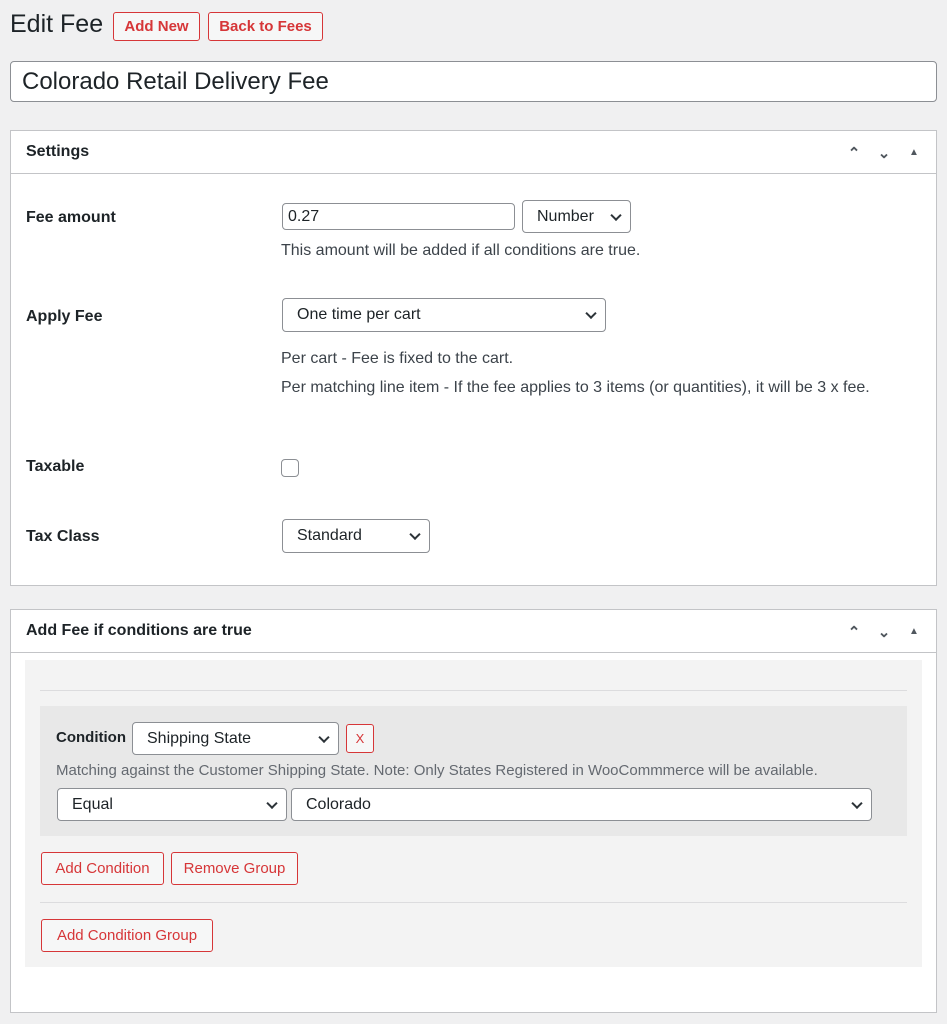 The height and width of the screenshot is (1024, 947). I want to click on tax-class-label: Tax Class, so click(63, 536).